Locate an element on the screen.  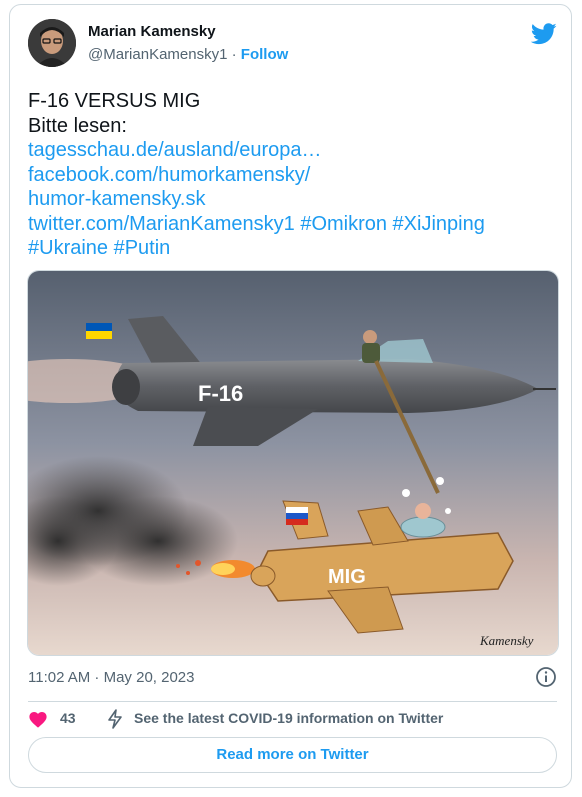
twitter-bird-icon is located at coordinates (544, 34).